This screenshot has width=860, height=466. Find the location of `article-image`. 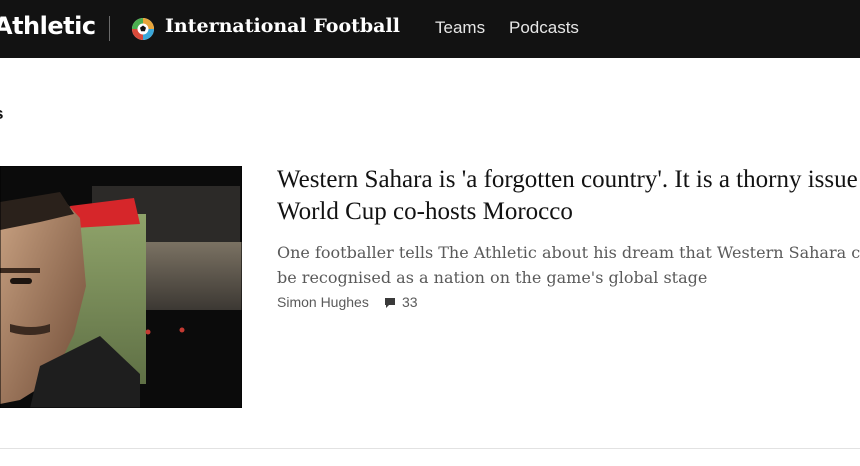

article-image is located at coordinates (121, 287).